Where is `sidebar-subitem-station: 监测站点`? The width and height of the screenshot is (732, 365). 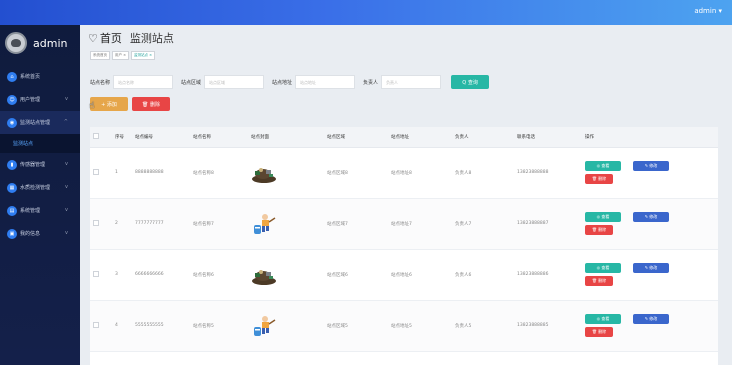
sidebar-subitem-station: 监测站点 is located at coordinates (40, 143).